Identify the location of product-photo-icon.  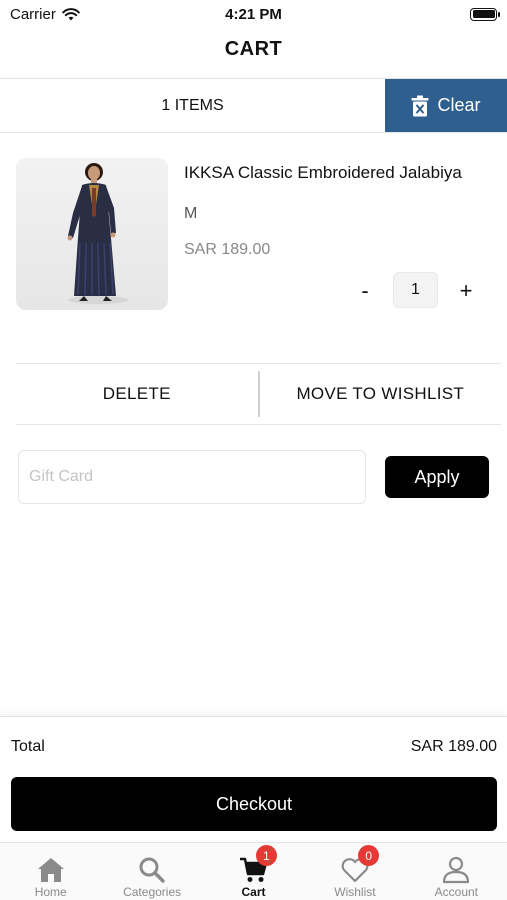
(97, 233).